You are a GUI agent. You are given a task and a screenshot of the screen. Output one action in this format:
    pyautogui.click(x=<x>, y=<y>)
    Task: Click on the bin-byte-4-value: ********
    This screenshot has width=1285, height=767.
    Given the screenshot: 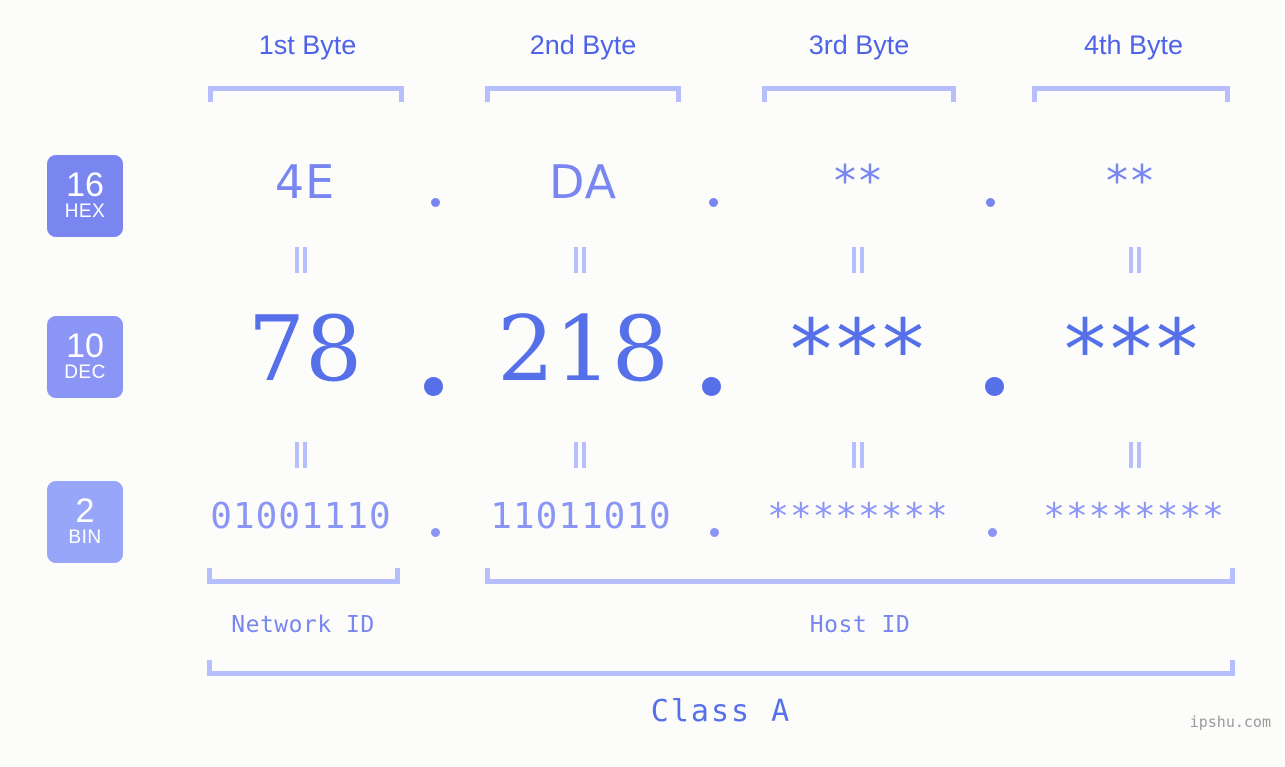 What is the action you would take?
    pyautogui.click(x=1134, y=516)
    